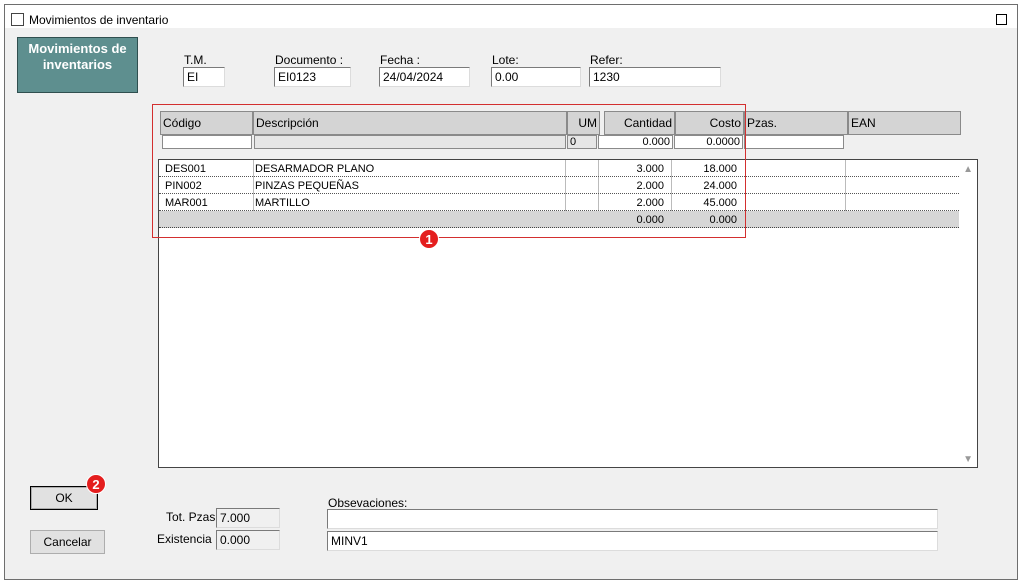 This screenshot has width=1023, height=586. Describe the element at coordinates (505, 60) in the screenshot. I see `lote-label: Lote:` at that location.